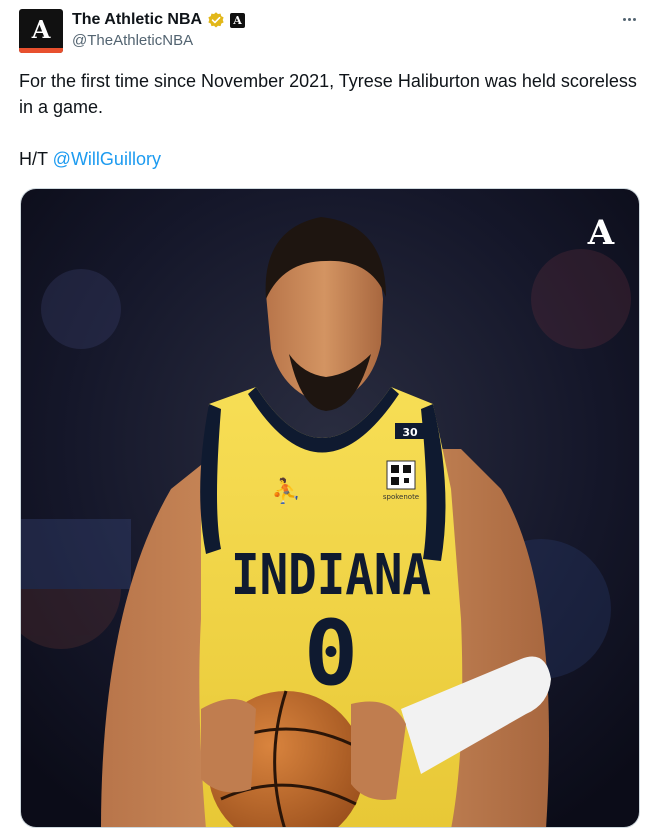  Describe the element at coordinates (36, 159) in the screenshot. I see `hat-tip-prefix: H/T` at that location.